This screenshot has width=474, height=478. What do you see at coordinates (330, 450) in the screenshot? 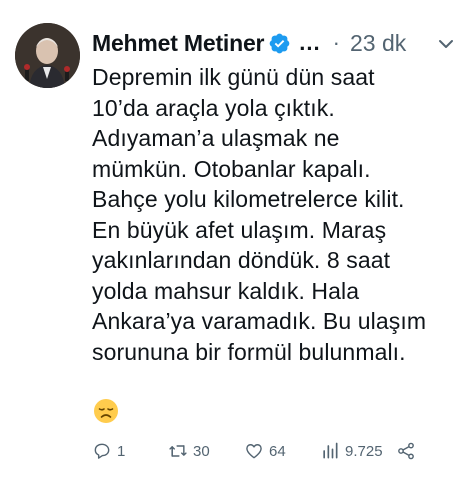
I see `views-icon` at bounding box center [330, 450].